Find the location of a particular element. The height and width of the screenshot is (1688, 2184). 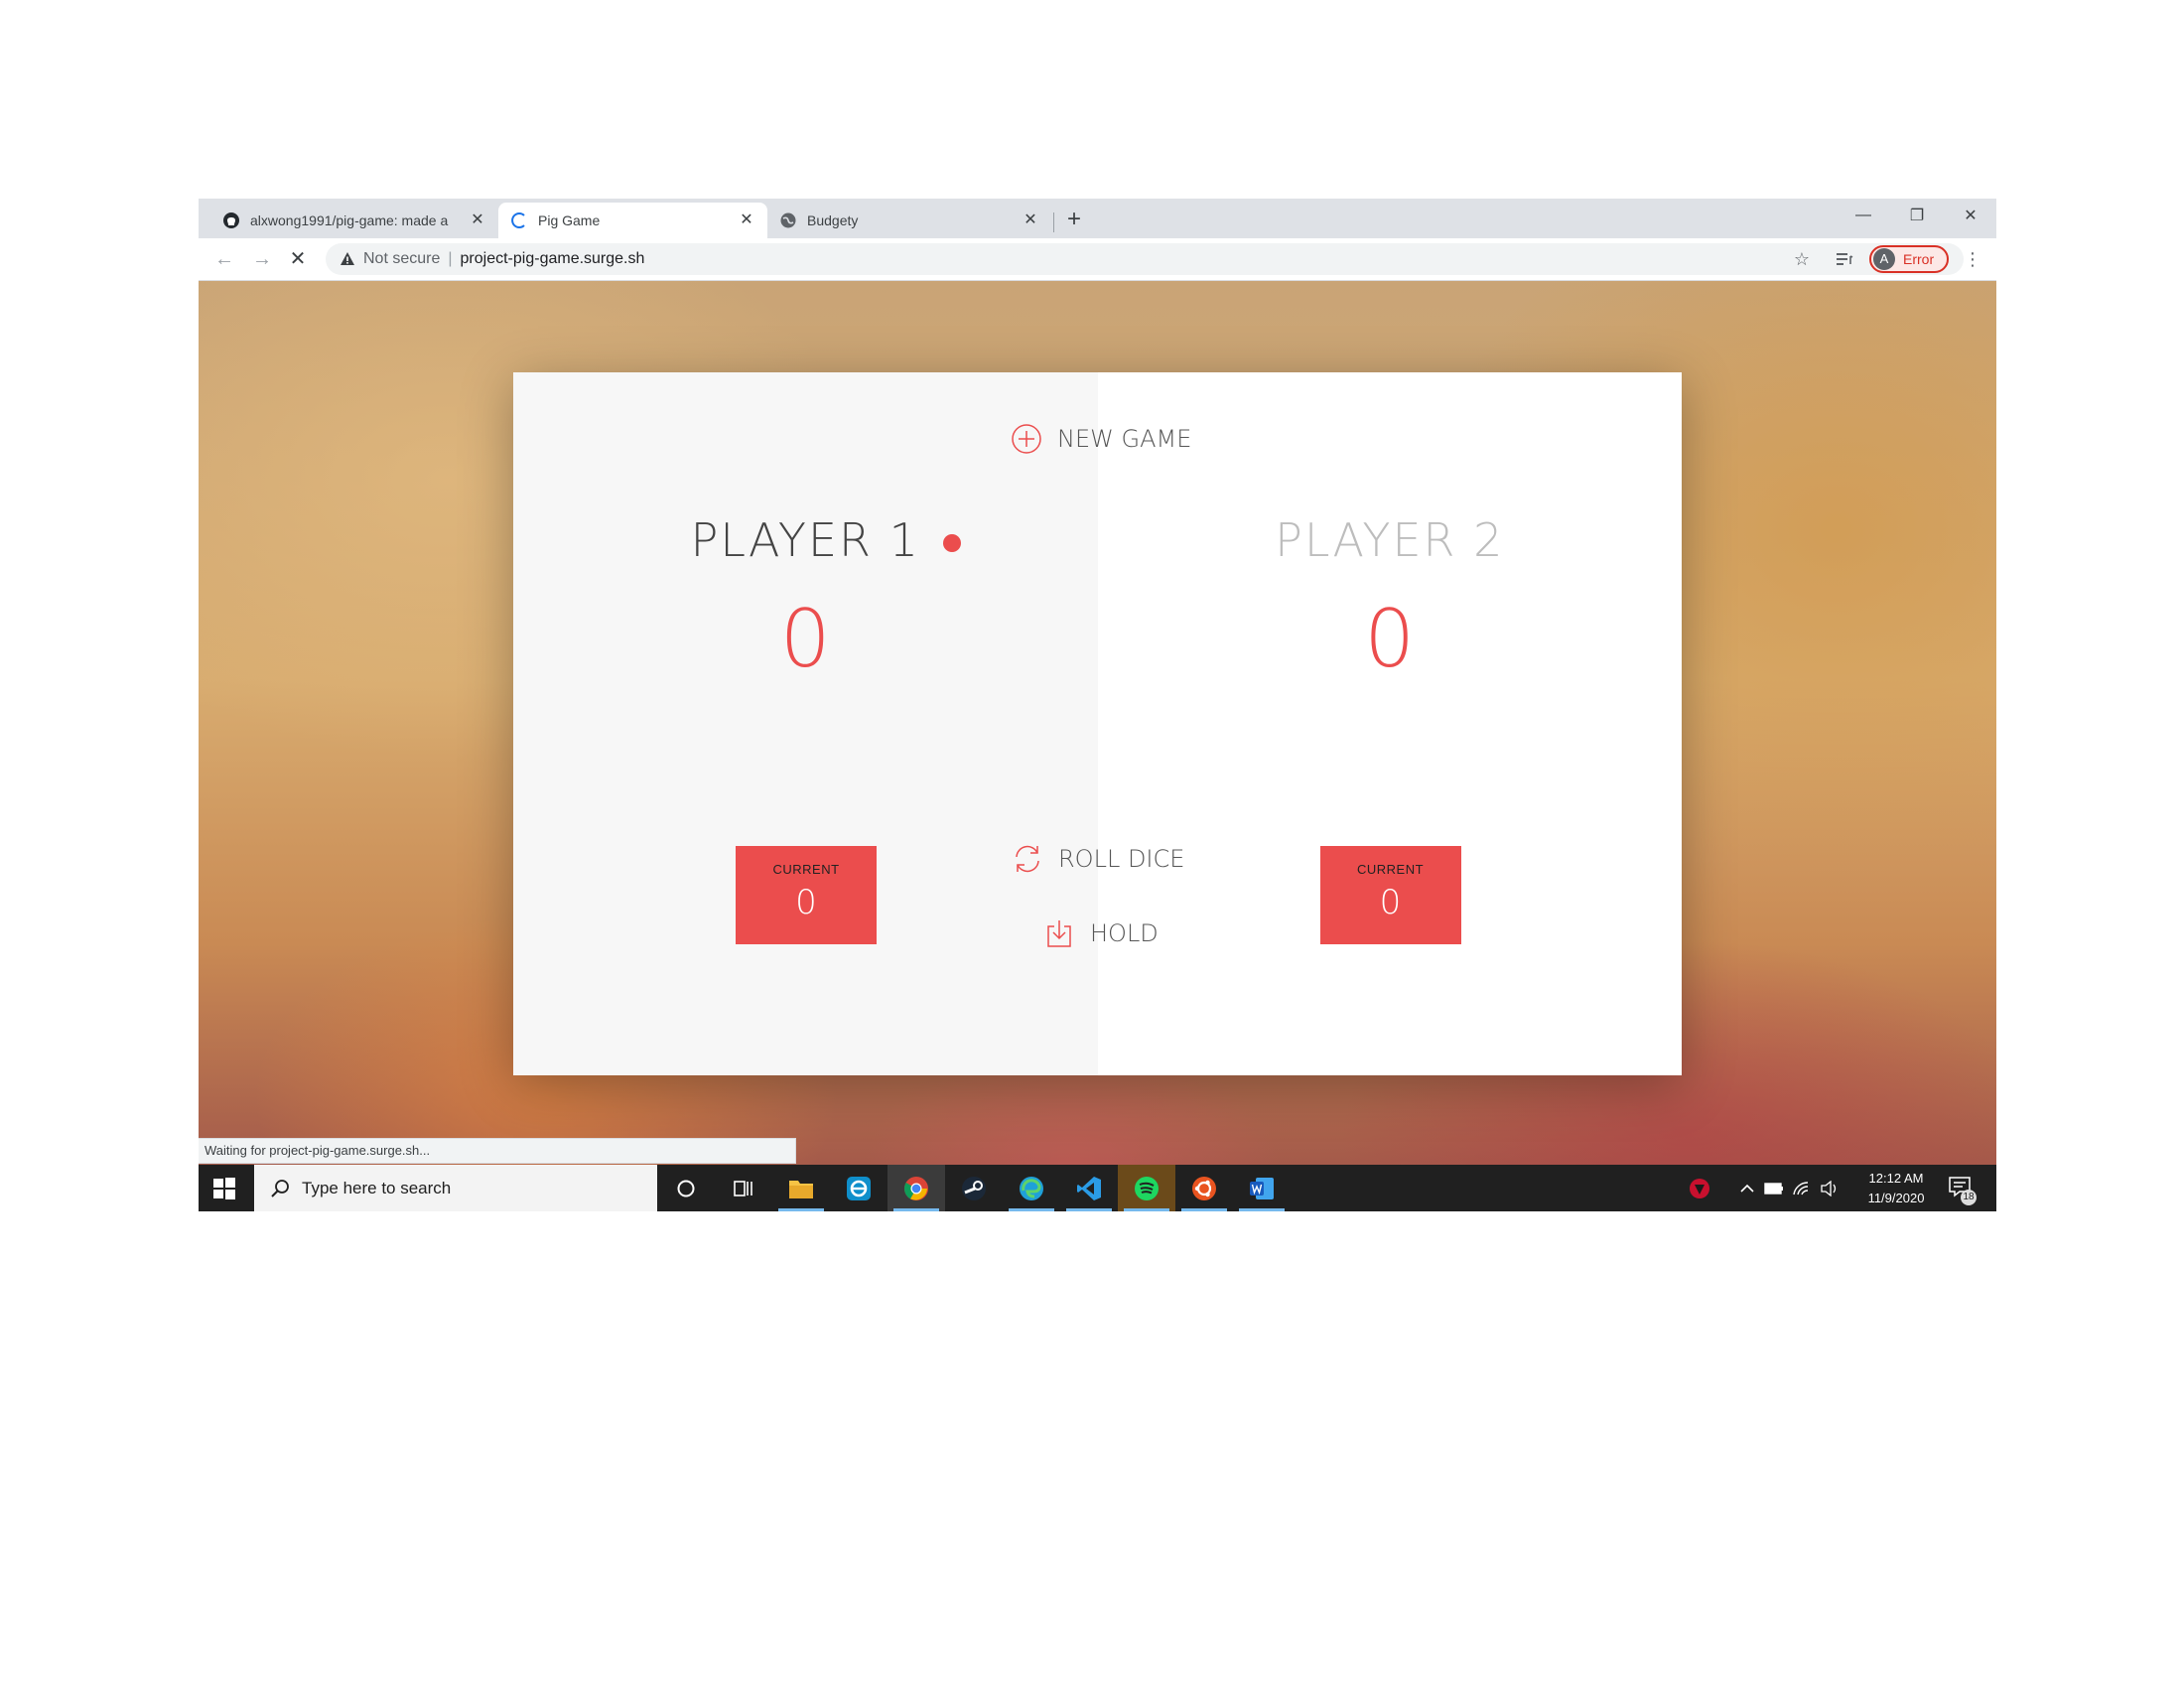

hold-button: HOLD is located at coordinates (1100, 933).